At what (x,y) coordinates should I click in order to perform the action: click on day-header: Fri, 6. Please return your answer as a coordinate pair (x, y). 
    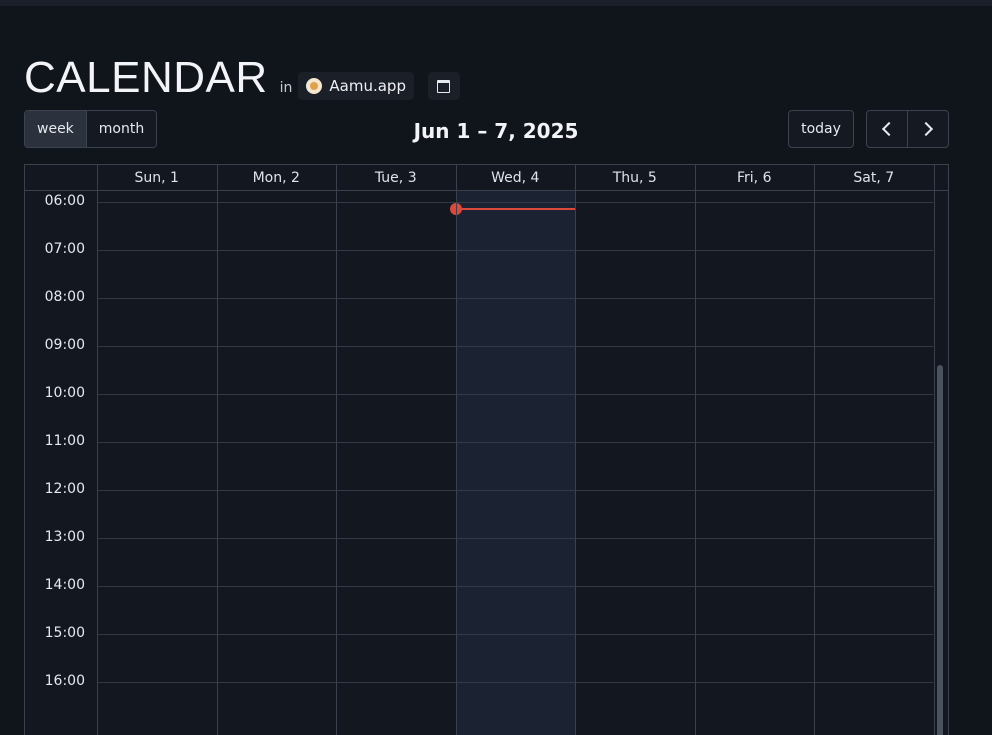
    Looking at the image, I should click on (755, 177).